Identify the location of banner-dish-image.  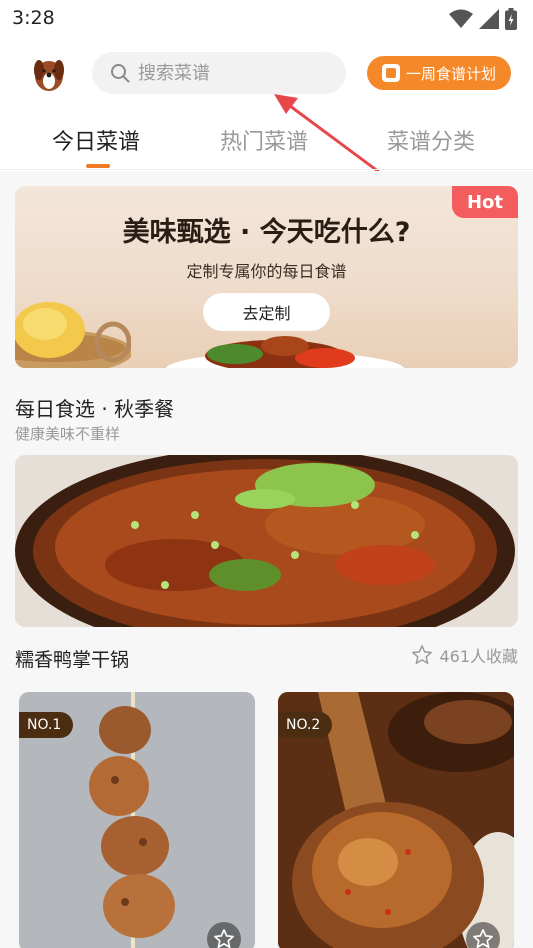
(285, 352).